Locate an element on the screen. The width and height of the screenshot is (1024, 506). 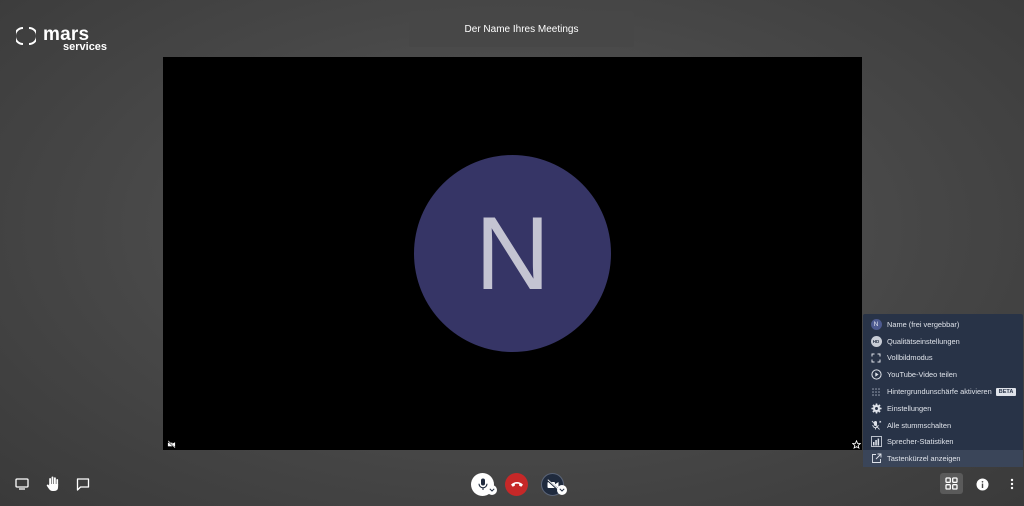
logo-sub-text: services is located at coordinates (85, 47).